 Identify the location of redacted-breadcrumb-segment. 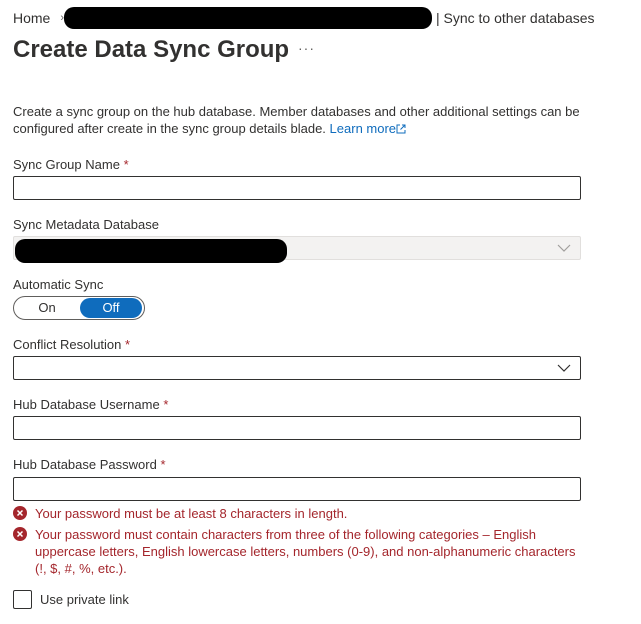
(248, 18).